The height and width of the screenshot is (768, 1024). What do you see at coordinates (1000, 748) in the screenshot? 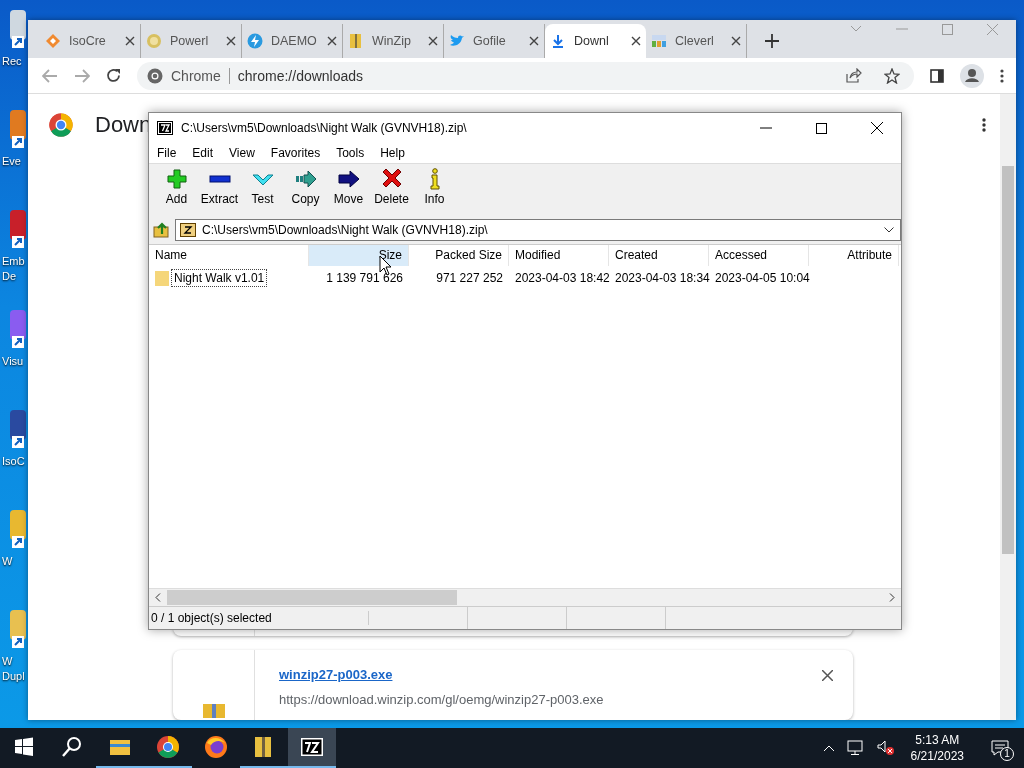
I see `notification-button: 1` at bounding box center [1000, 748].